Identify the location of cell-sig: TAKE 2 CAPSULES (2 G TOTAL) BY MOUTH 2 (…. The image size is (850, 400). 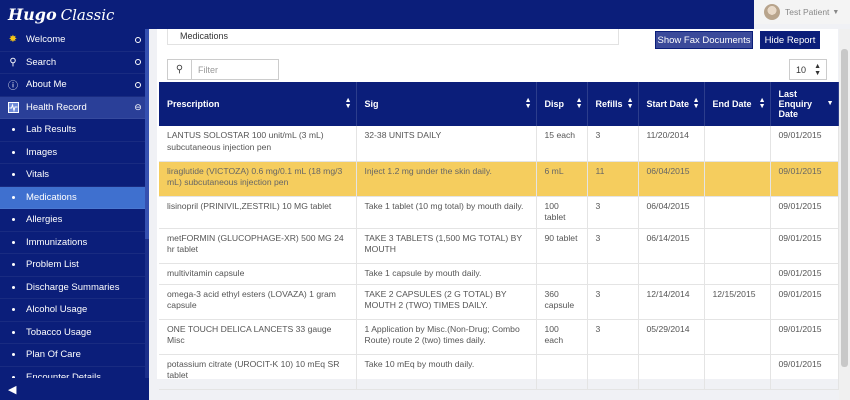
(446, 302).